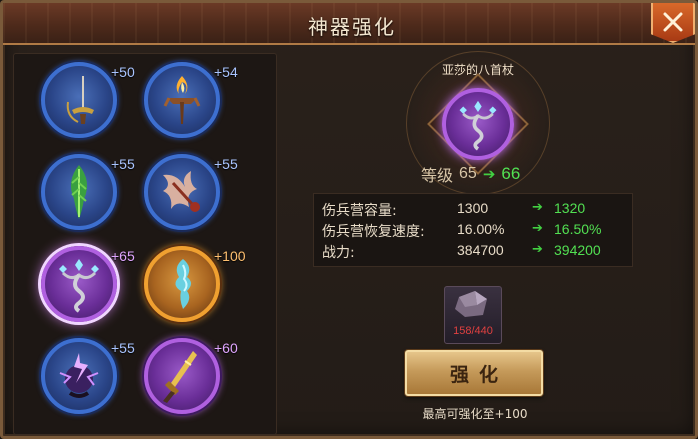 The width and height of the screenshot is (698, 439). I want to click on sword-icon, so click(80, 100).